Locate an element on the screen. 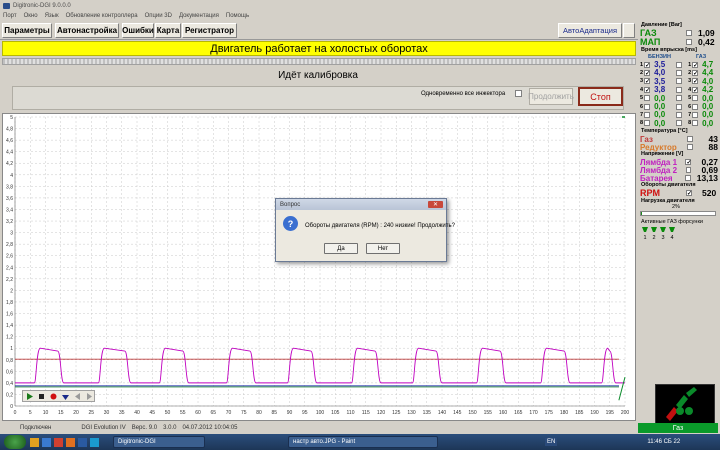 The image size is (720, 450). gas-cyl-number: 1 is located at coordinates (690, 64).